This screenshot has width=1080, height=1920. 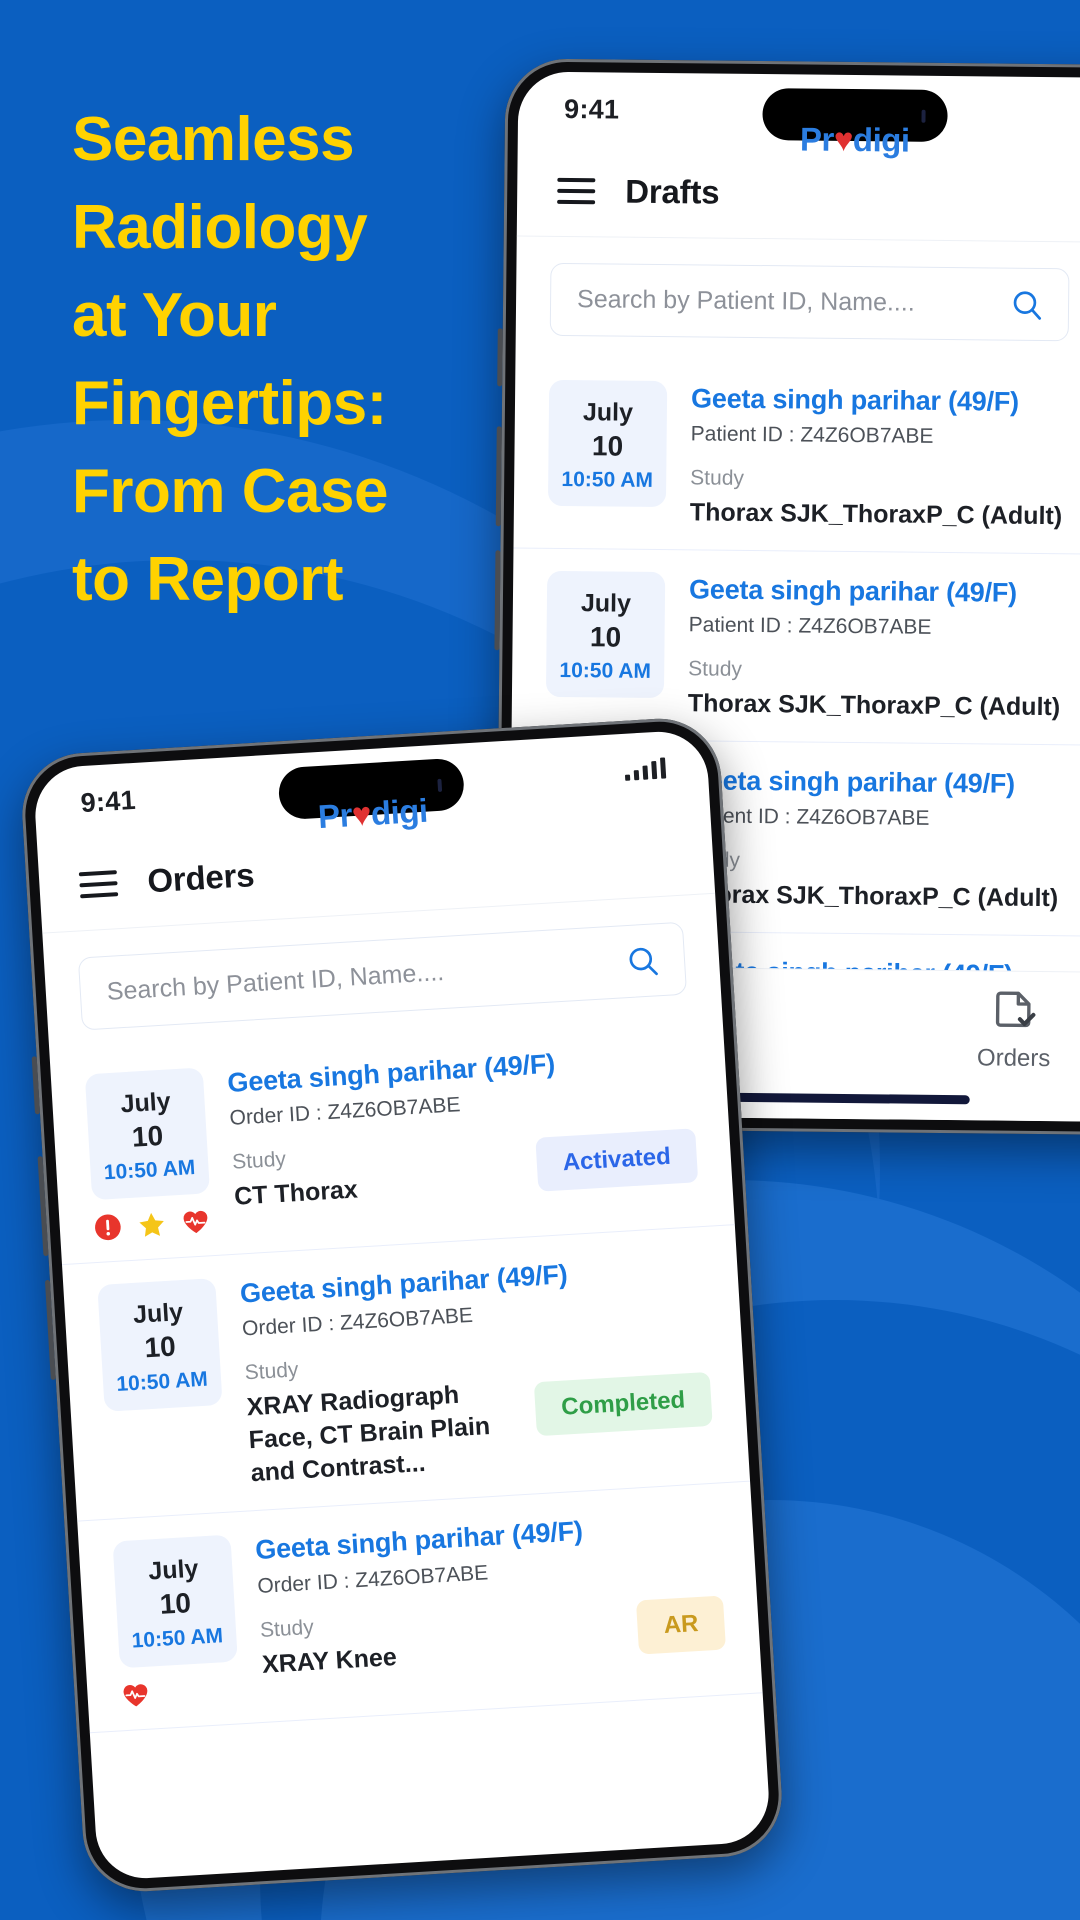 What do you see at coordinates (497, 600) in the screenshot?
I see `phone-volume-down-button` at bounding box center [497, 600].